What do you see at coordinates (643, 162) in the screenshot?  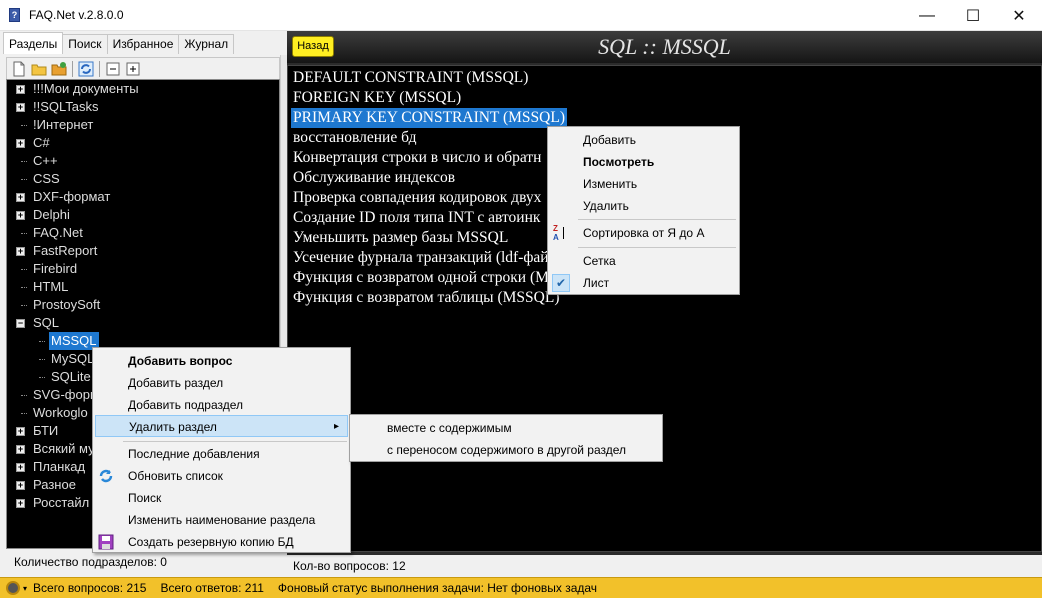 I see `menu-item-view: Посмотреть` at bounding box center [643, 162].